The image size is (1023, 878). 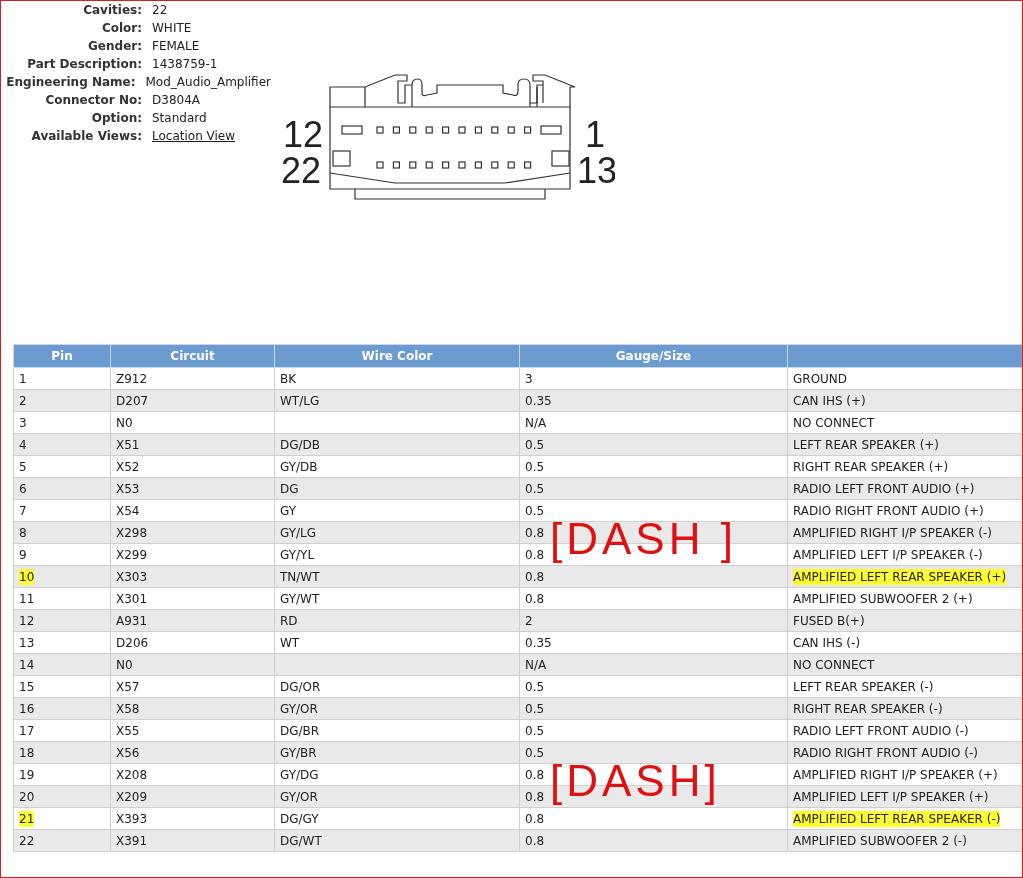 I want to click on circuit-code: X54, so click(x=128, y=510).